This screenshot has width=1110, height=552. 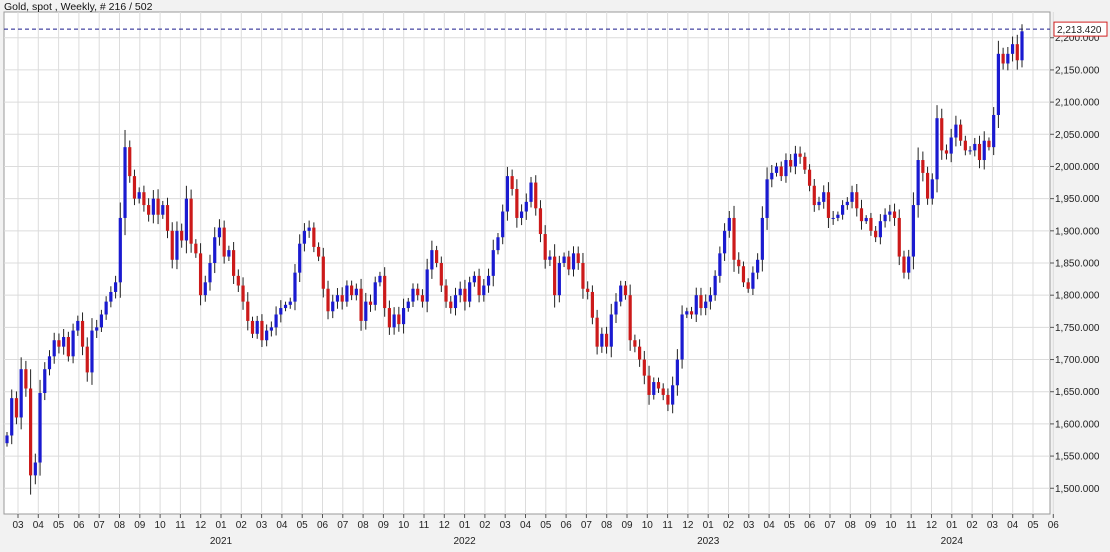 I want to click on x-month-label: 05, so click(x=546, y=525).